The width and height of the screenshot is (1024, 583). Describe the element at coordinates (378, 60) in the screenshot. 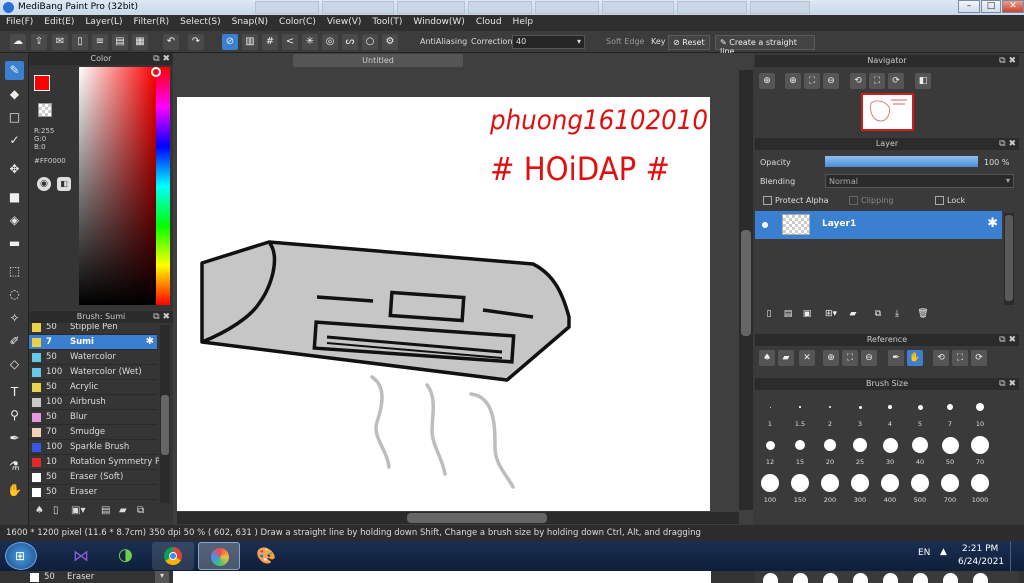

I see `document-tab: Untitled` at that location.